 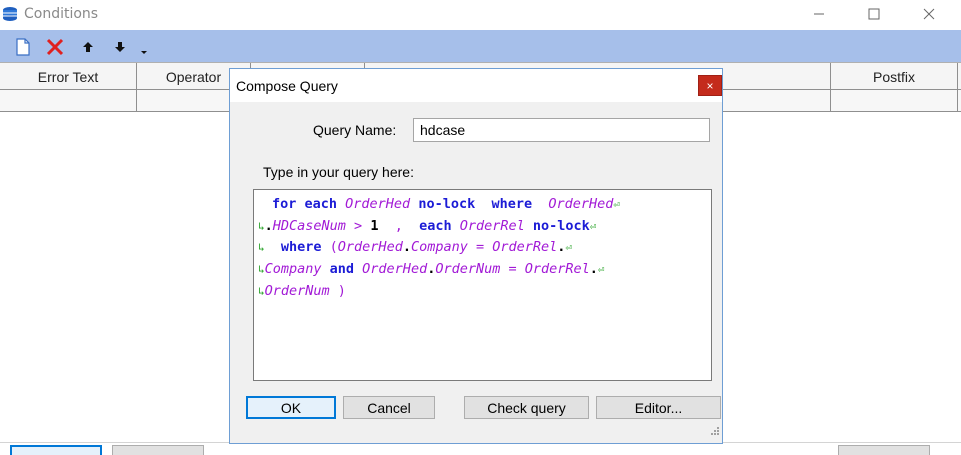 I want to click on new-icon, so click(x=23, y=47).